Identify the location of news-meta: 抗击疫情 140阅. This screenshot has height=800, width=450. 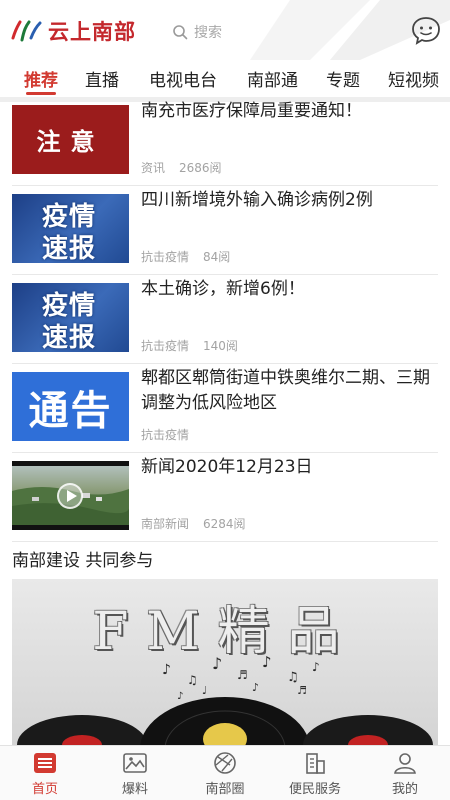
(189, 345).